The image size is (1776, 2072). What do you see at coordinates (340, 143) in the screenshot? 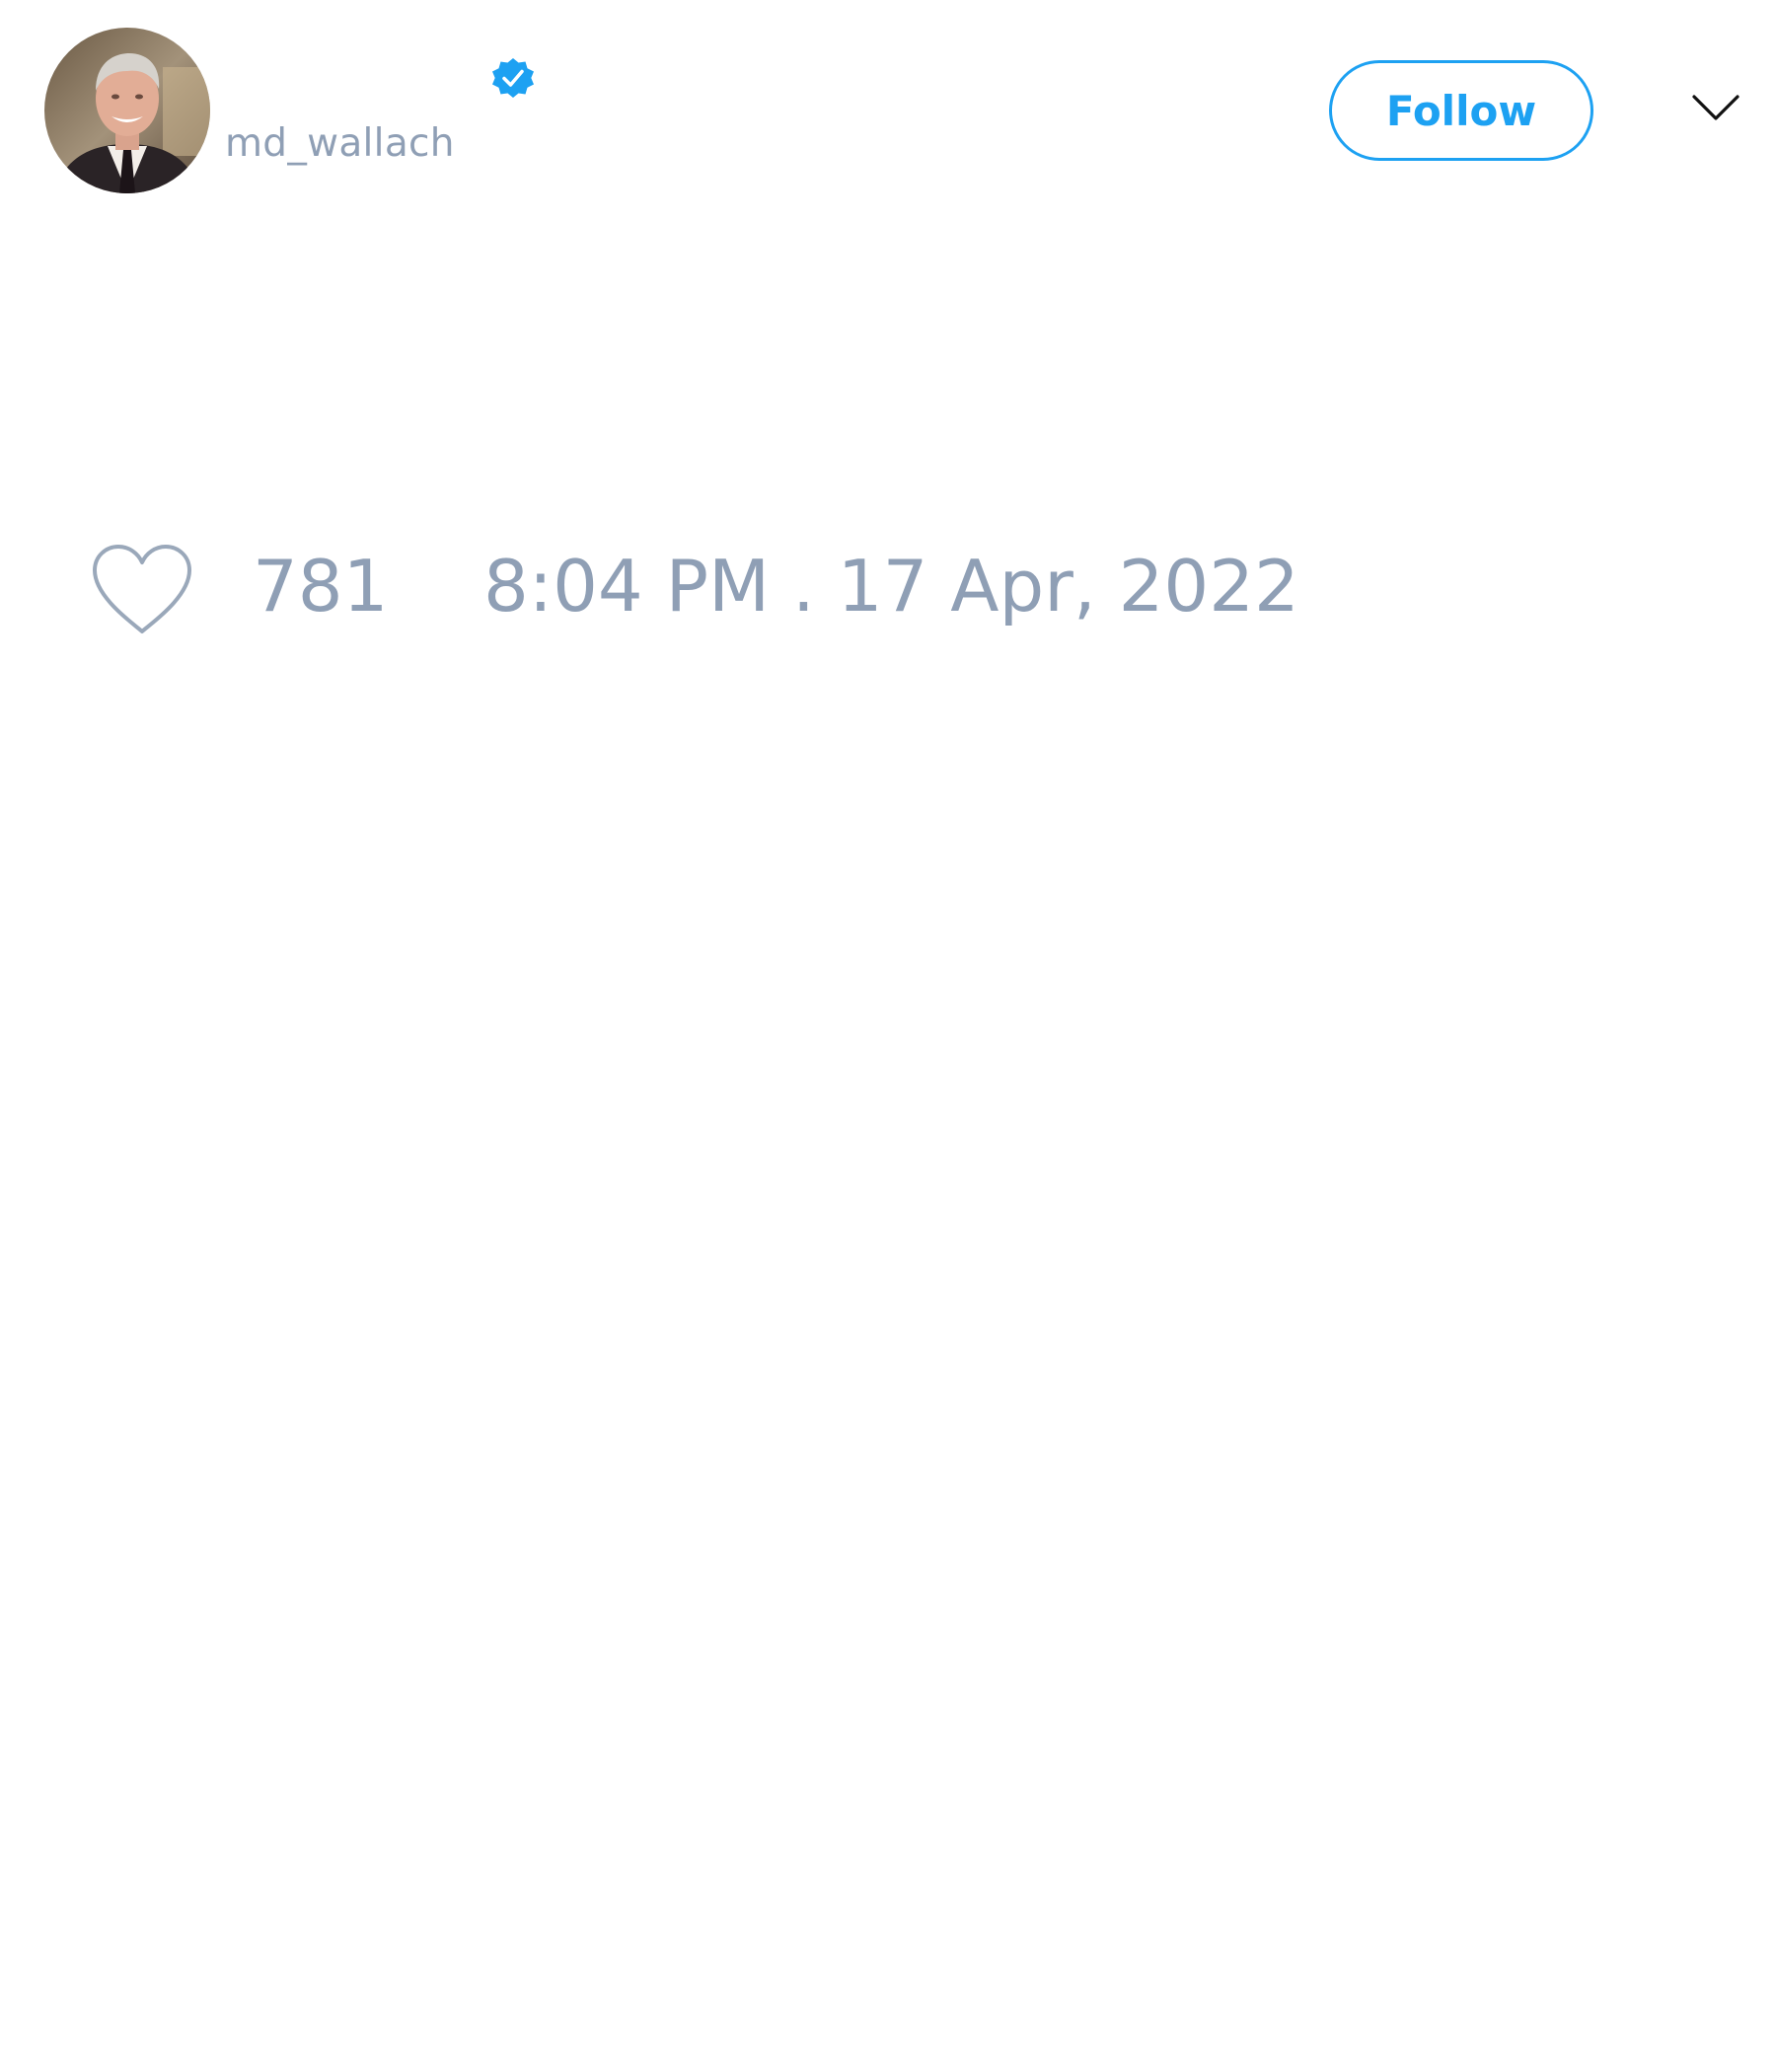
I see `author-handle: md_wallach` at bounding box center [340, 143].